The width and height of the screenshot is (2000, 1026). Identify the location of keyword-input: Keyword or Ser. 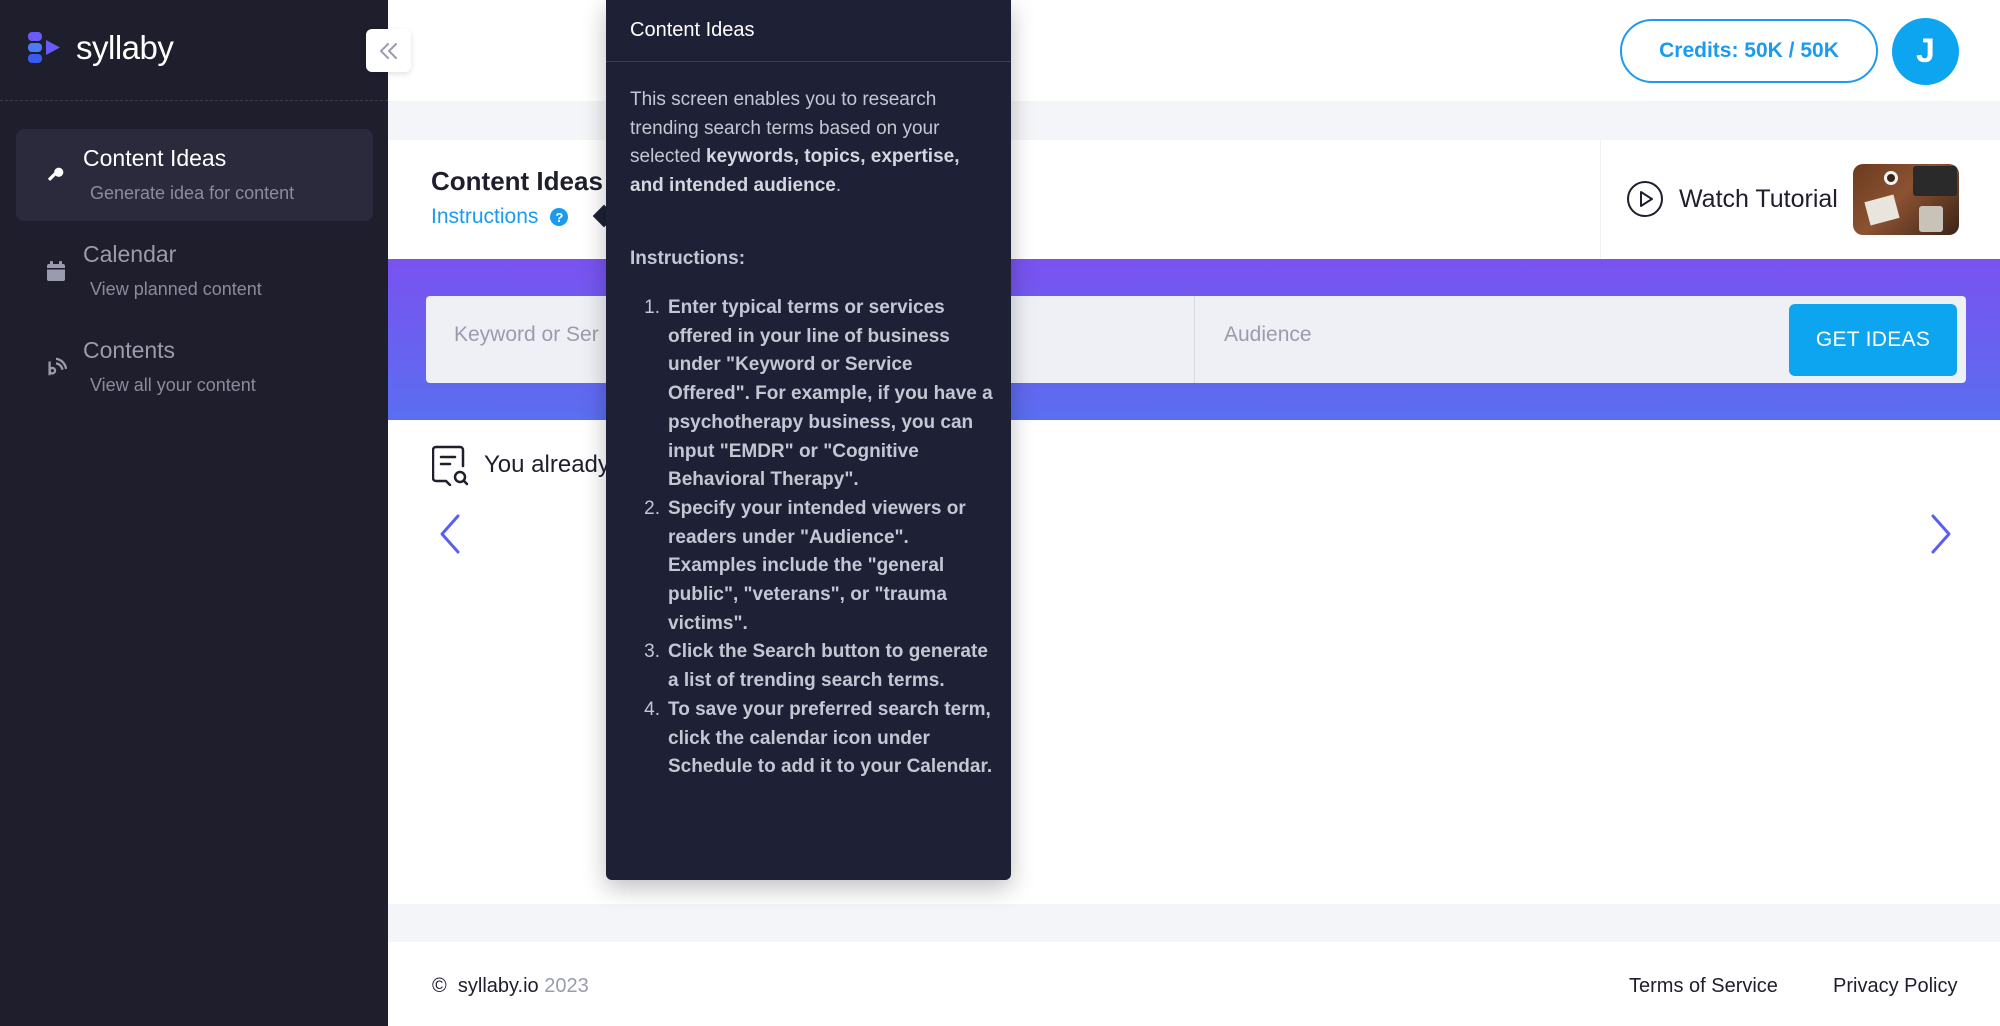
(526, 335).